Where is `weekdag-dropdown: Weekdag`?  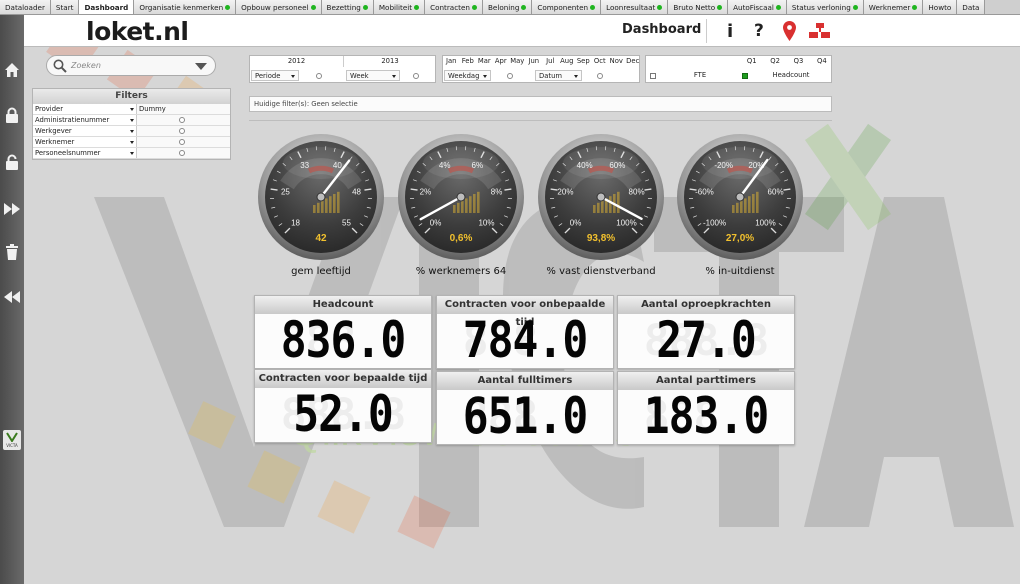 weekdag-dropdown: Weekdag is located at coordinates (467, 75).